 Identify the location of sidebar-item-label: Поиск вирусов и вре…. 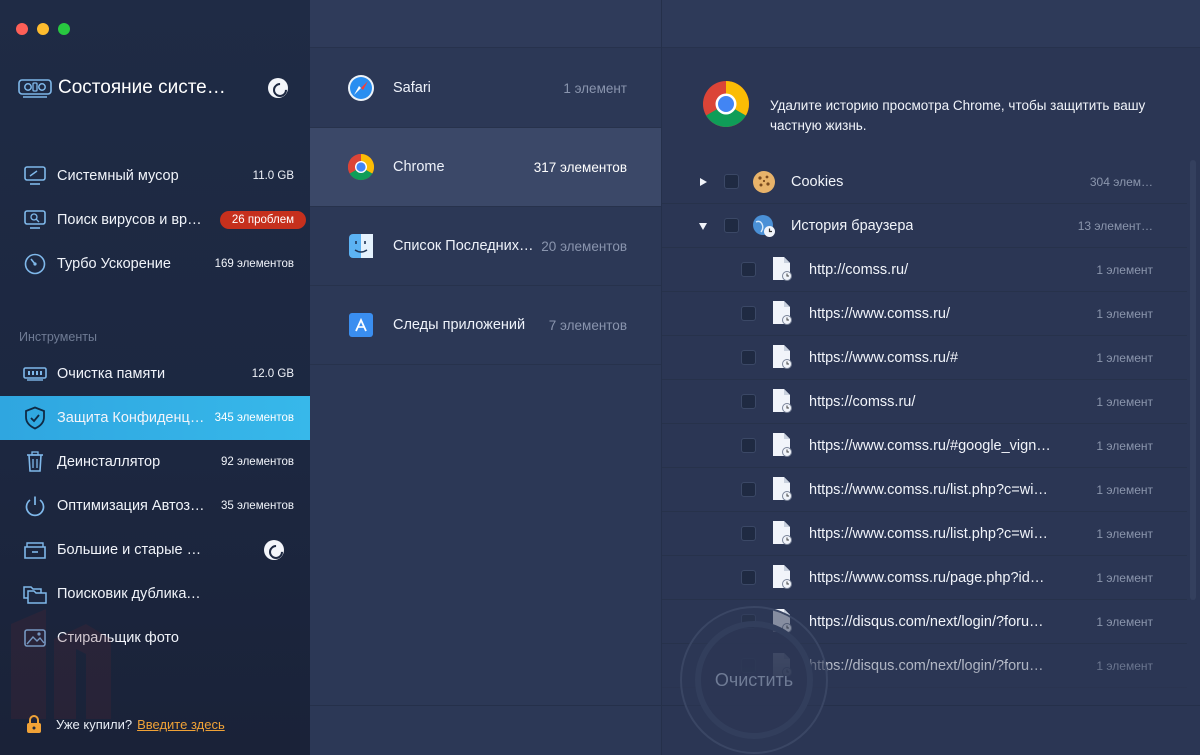
(132, 220).